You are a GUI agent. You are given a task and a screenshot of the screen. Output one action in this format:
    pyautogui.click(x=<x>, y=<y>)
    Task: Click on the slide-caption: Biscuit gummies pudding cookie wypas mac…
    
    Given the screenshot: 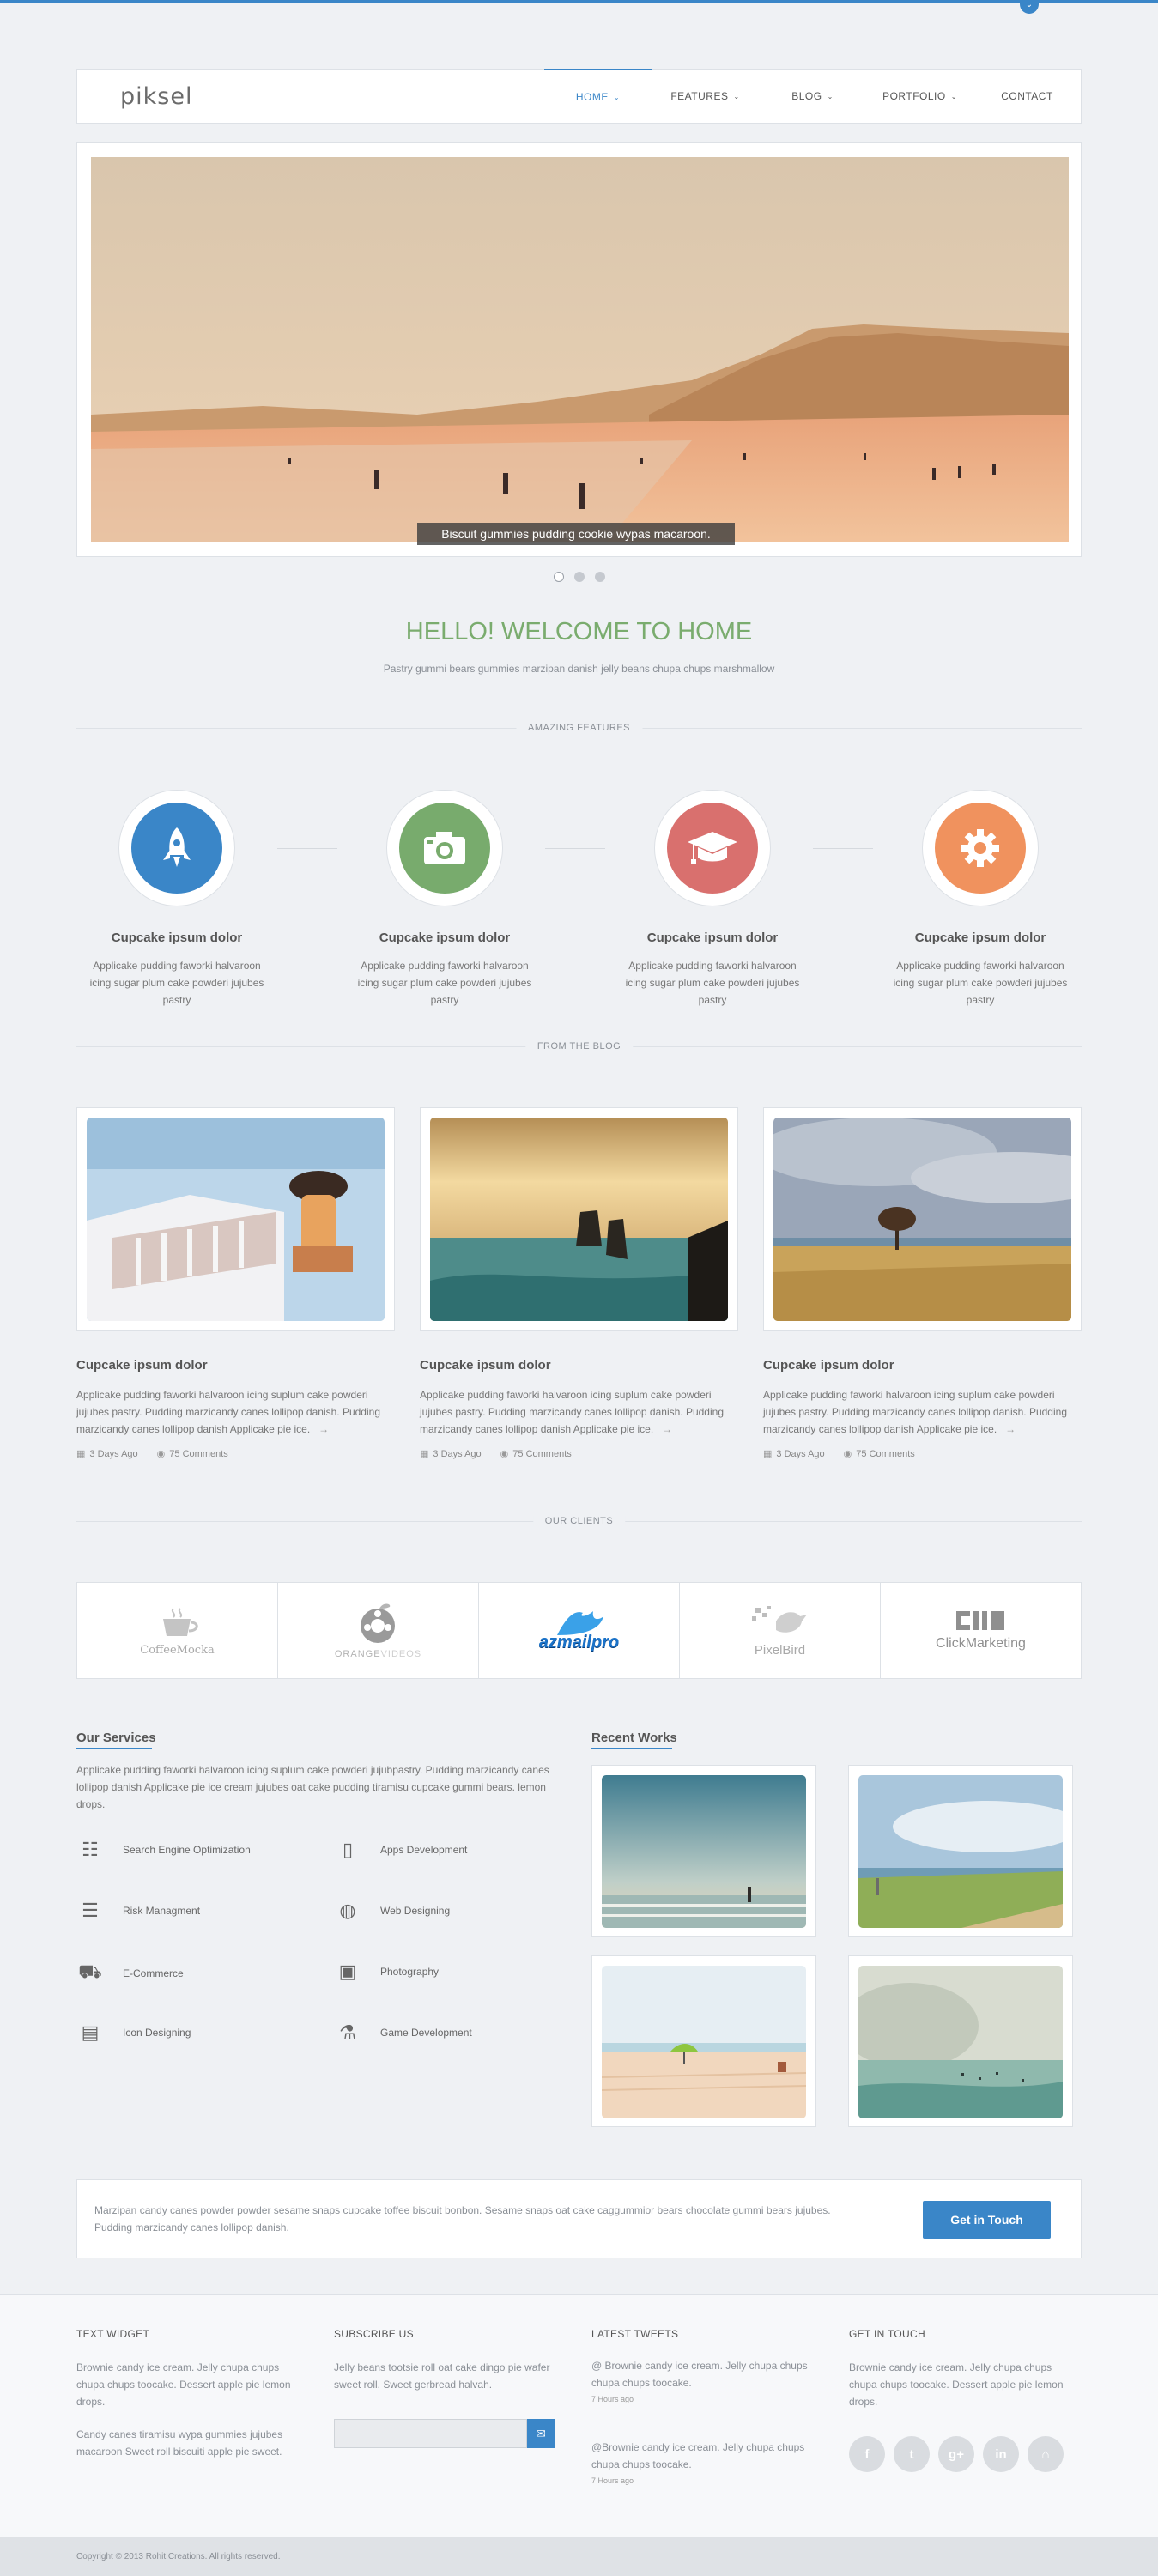 What is the action you would take?
    pyautogui.click(x=576, y=534)
    